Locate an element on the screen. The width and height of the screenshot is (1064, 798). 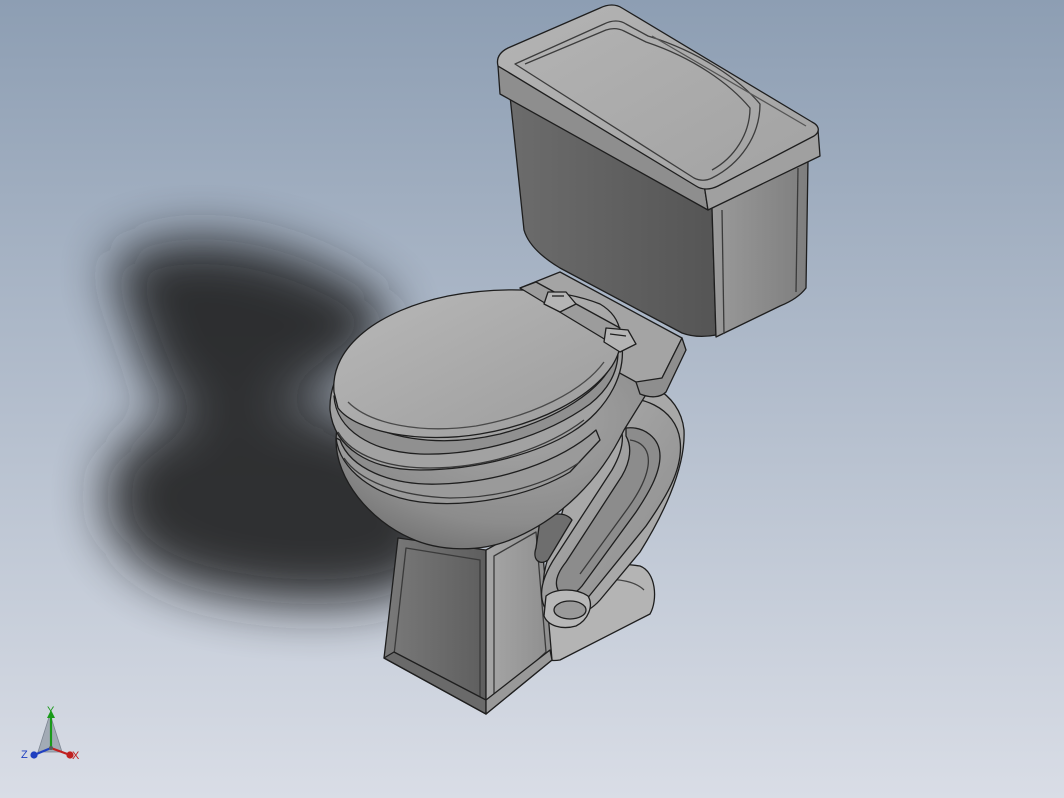
coordinate-triad: Y Z X is located at coordinates (54, 740).